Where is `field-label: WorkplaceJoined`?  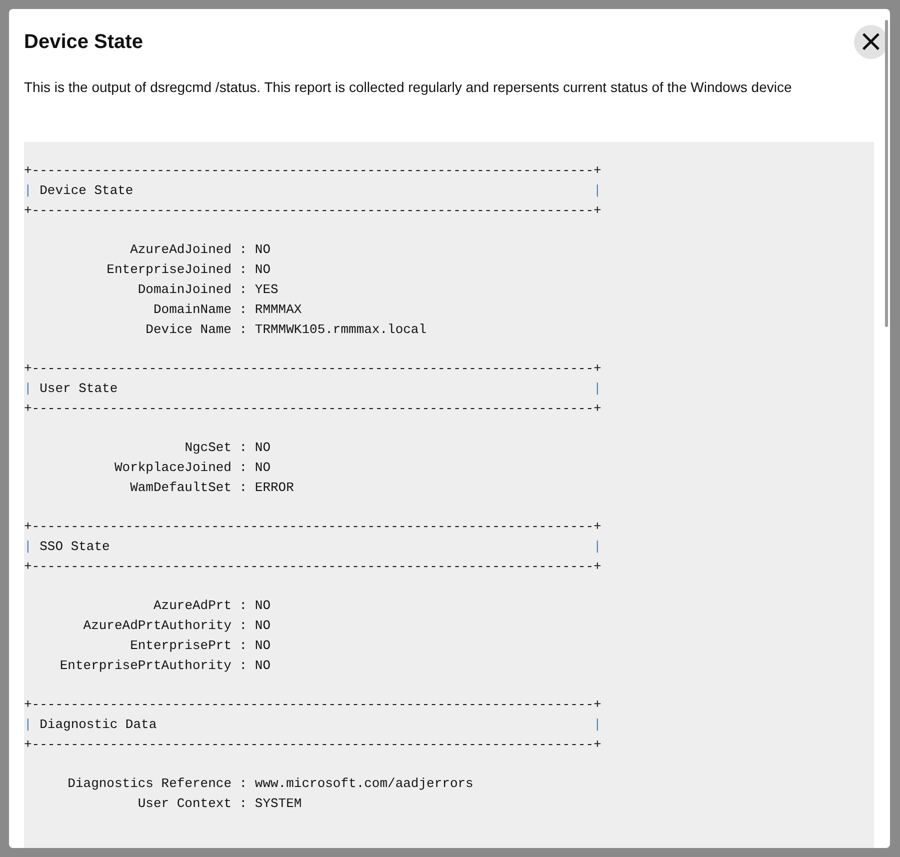
field-label: WorkplaceJoined is located at coordinates (172, 468).